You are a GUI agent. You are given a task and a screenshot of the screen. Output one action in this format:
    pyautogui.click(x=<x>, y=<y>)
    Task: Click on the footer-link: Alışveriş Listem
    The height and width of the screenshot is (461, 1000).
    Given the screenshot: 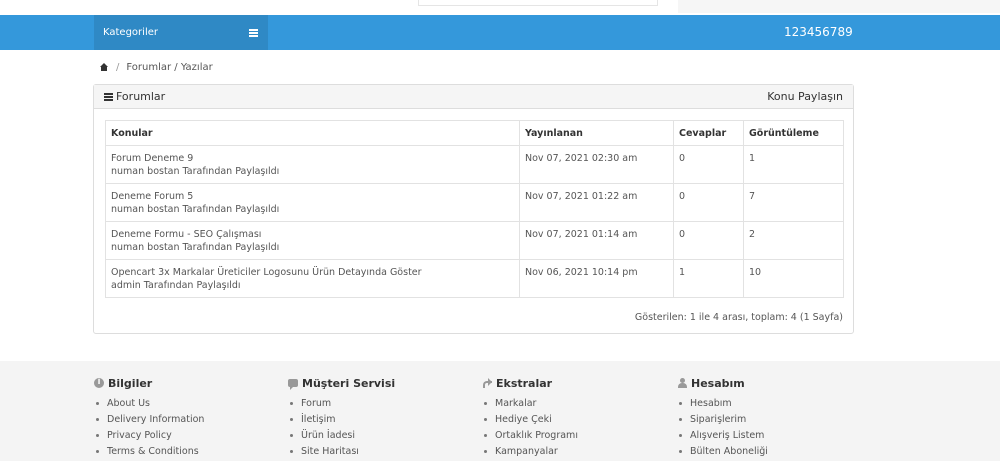 What is the action you would take?
    pyautogui.click(x=722, y=435)
    